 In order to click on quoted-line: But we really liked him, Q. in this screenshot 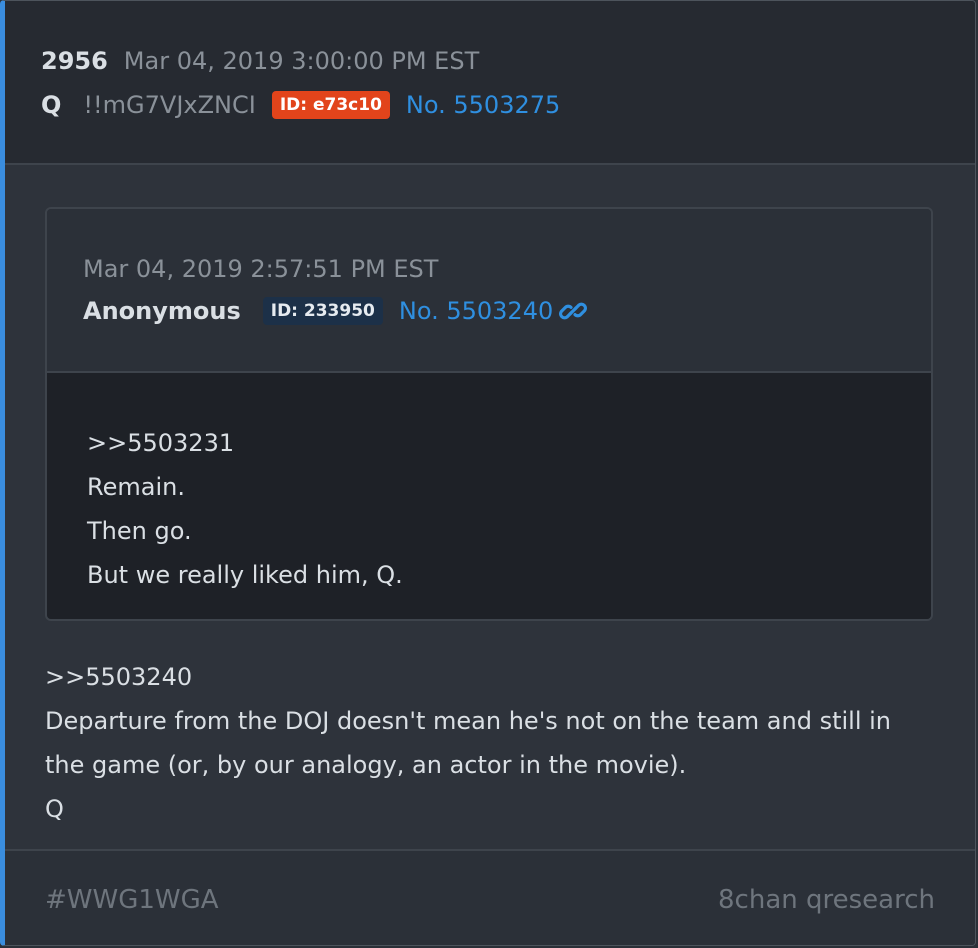, I will do `click(245, 575)`.